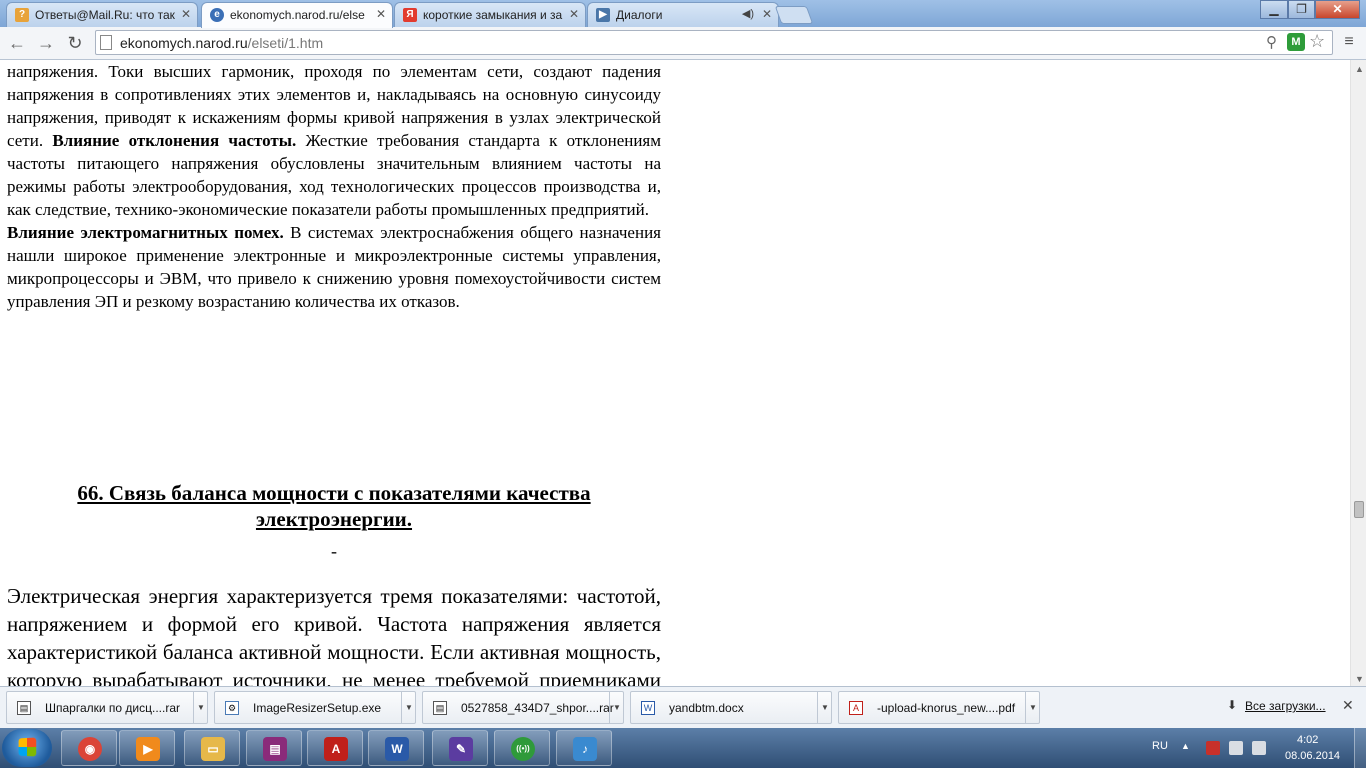  Describe the element at coordinates (217, 15) in the screenshot. I see `narod-favicon-icon: e` at that location.